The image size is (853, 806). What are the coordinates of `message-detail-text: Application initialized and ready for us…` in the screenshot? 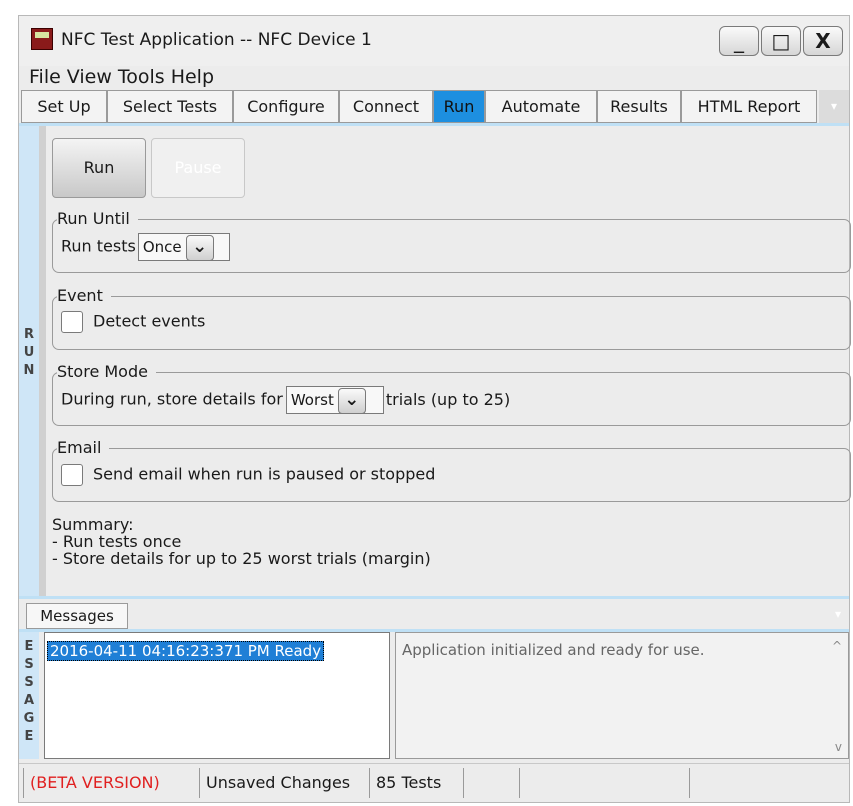 It's located at (553, 650).